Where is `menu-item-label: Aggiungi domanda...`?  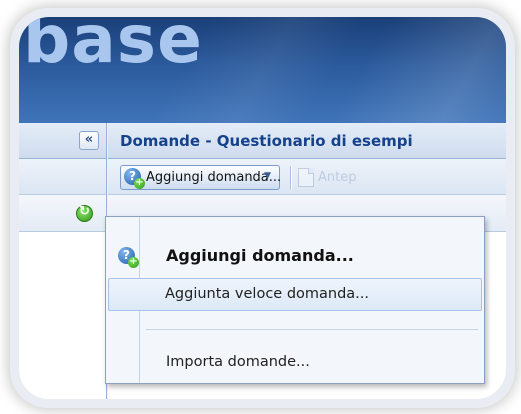 menu-item-label: Aggiungi domanda... is located at coordinates (260, 255).